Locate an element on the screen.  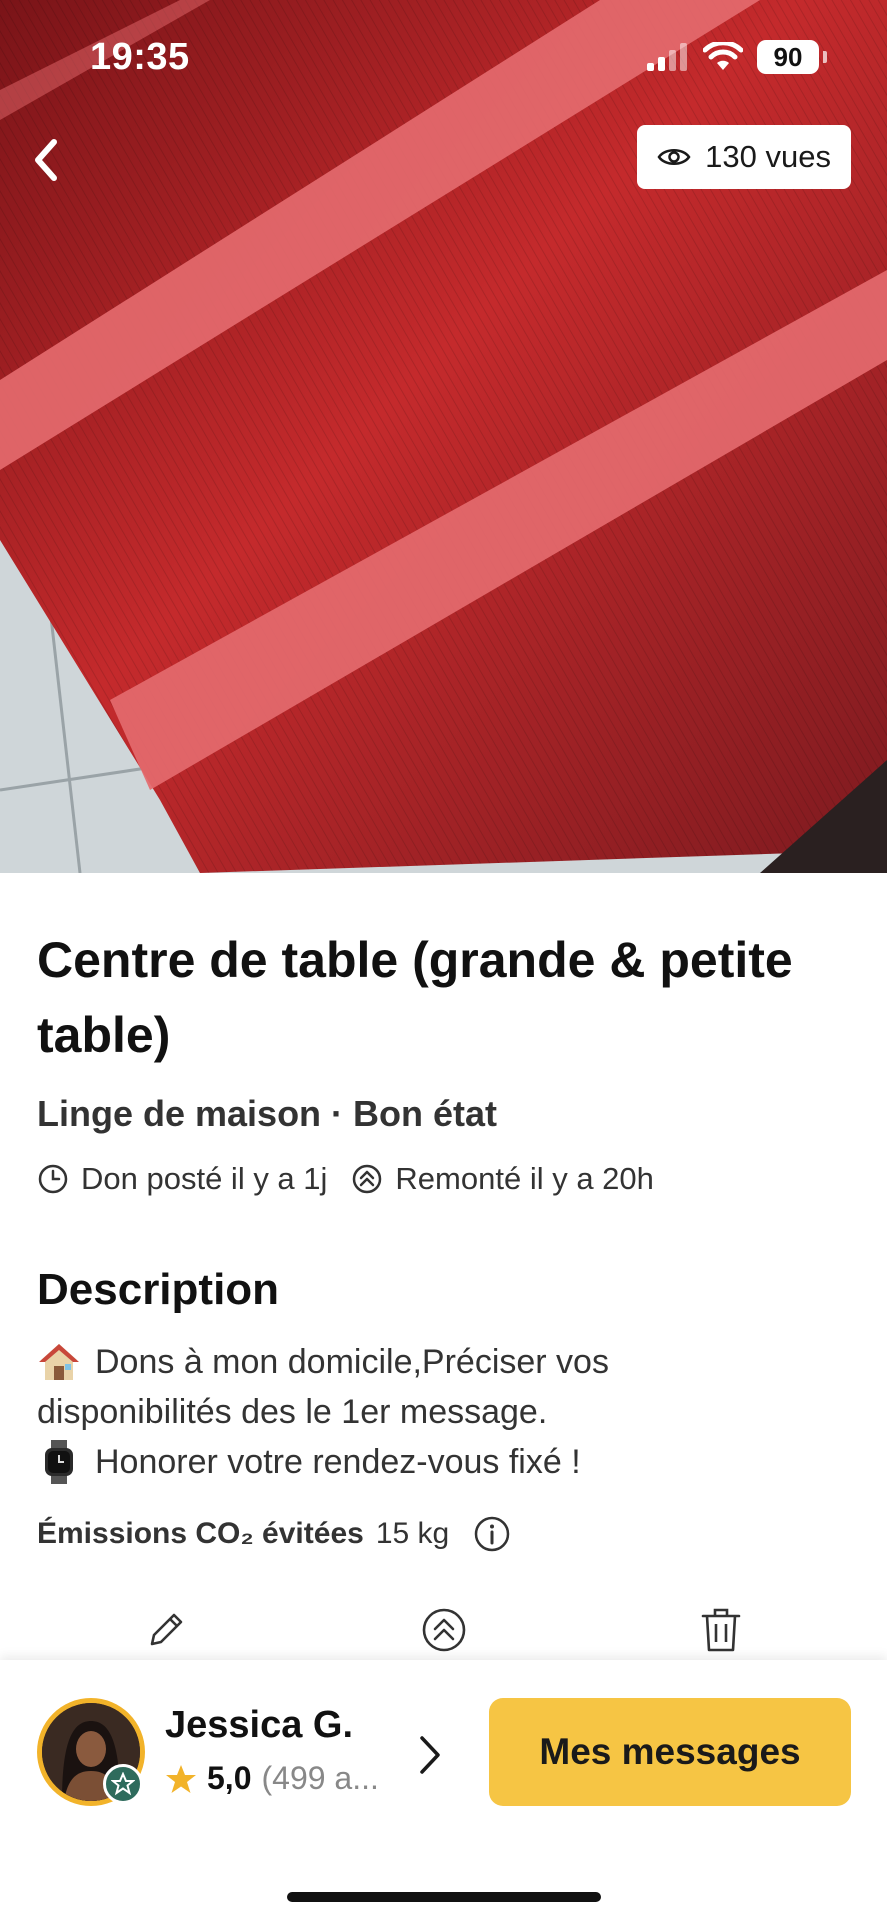
messages-button: Mes messages is located at coordinates (670, 1752).